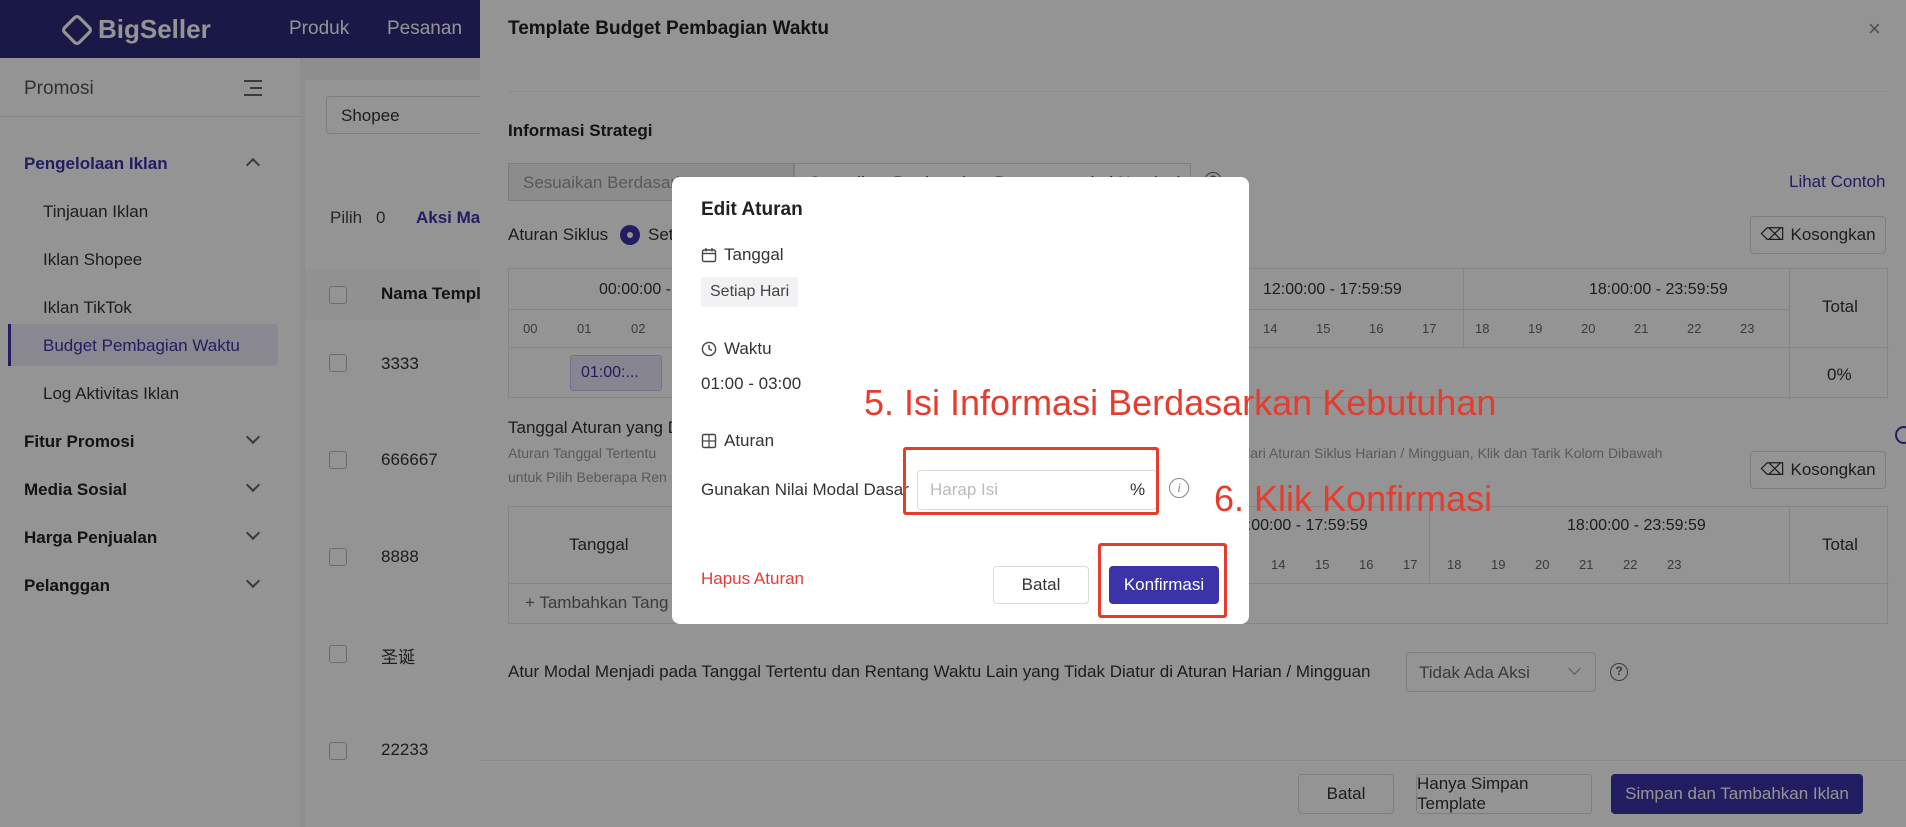 Image resolution: width=1906 pixels, height=827 pixels. What do you see at coordinates (709, 441) in the screenshot?
I see `calculator-icon` at bounding box center [709, 441].